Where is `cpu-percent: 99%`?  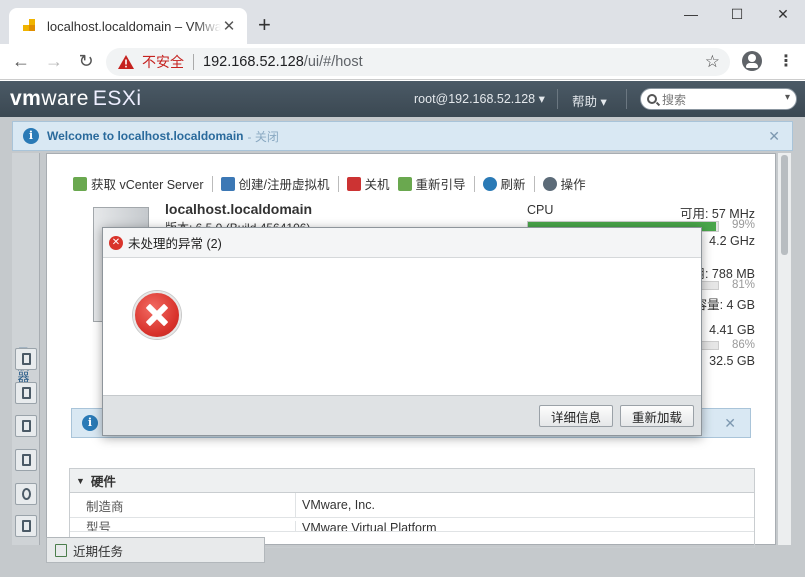 cpu-percent: 99% is located at coordinates (743, 225).